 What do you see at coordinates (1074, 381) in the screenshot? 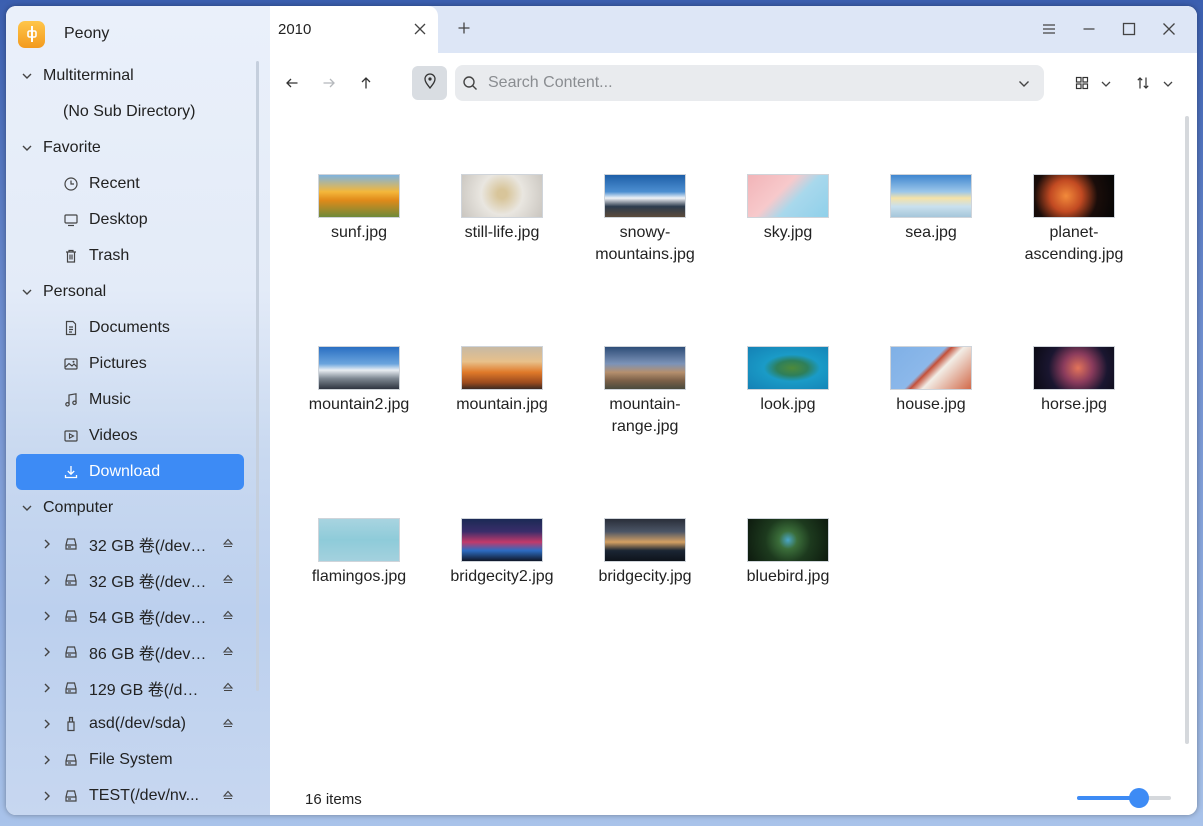
I see `file-item: horse.jpg` at bounding box center [1074, 381].